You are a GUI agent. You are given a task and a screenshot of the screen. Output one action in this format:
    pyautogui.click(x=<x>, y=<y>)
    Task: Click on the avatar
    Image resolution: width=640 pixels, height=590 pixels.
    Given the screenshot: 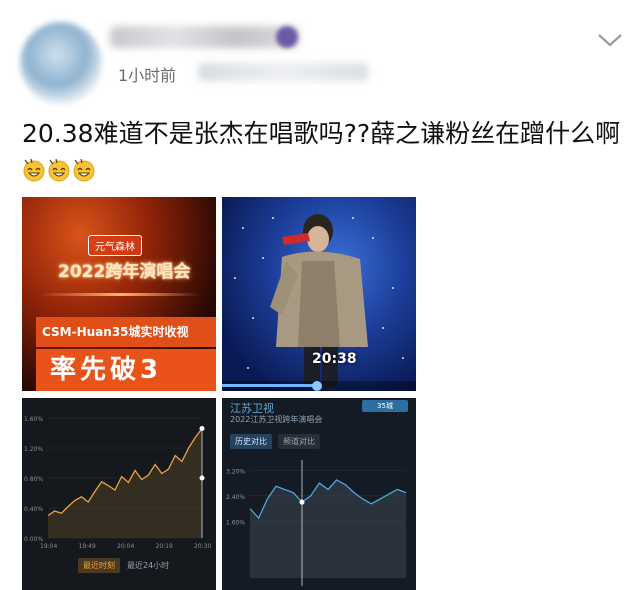 What is the action you would take?
    pyautogui.click(x=61, y=63)
    